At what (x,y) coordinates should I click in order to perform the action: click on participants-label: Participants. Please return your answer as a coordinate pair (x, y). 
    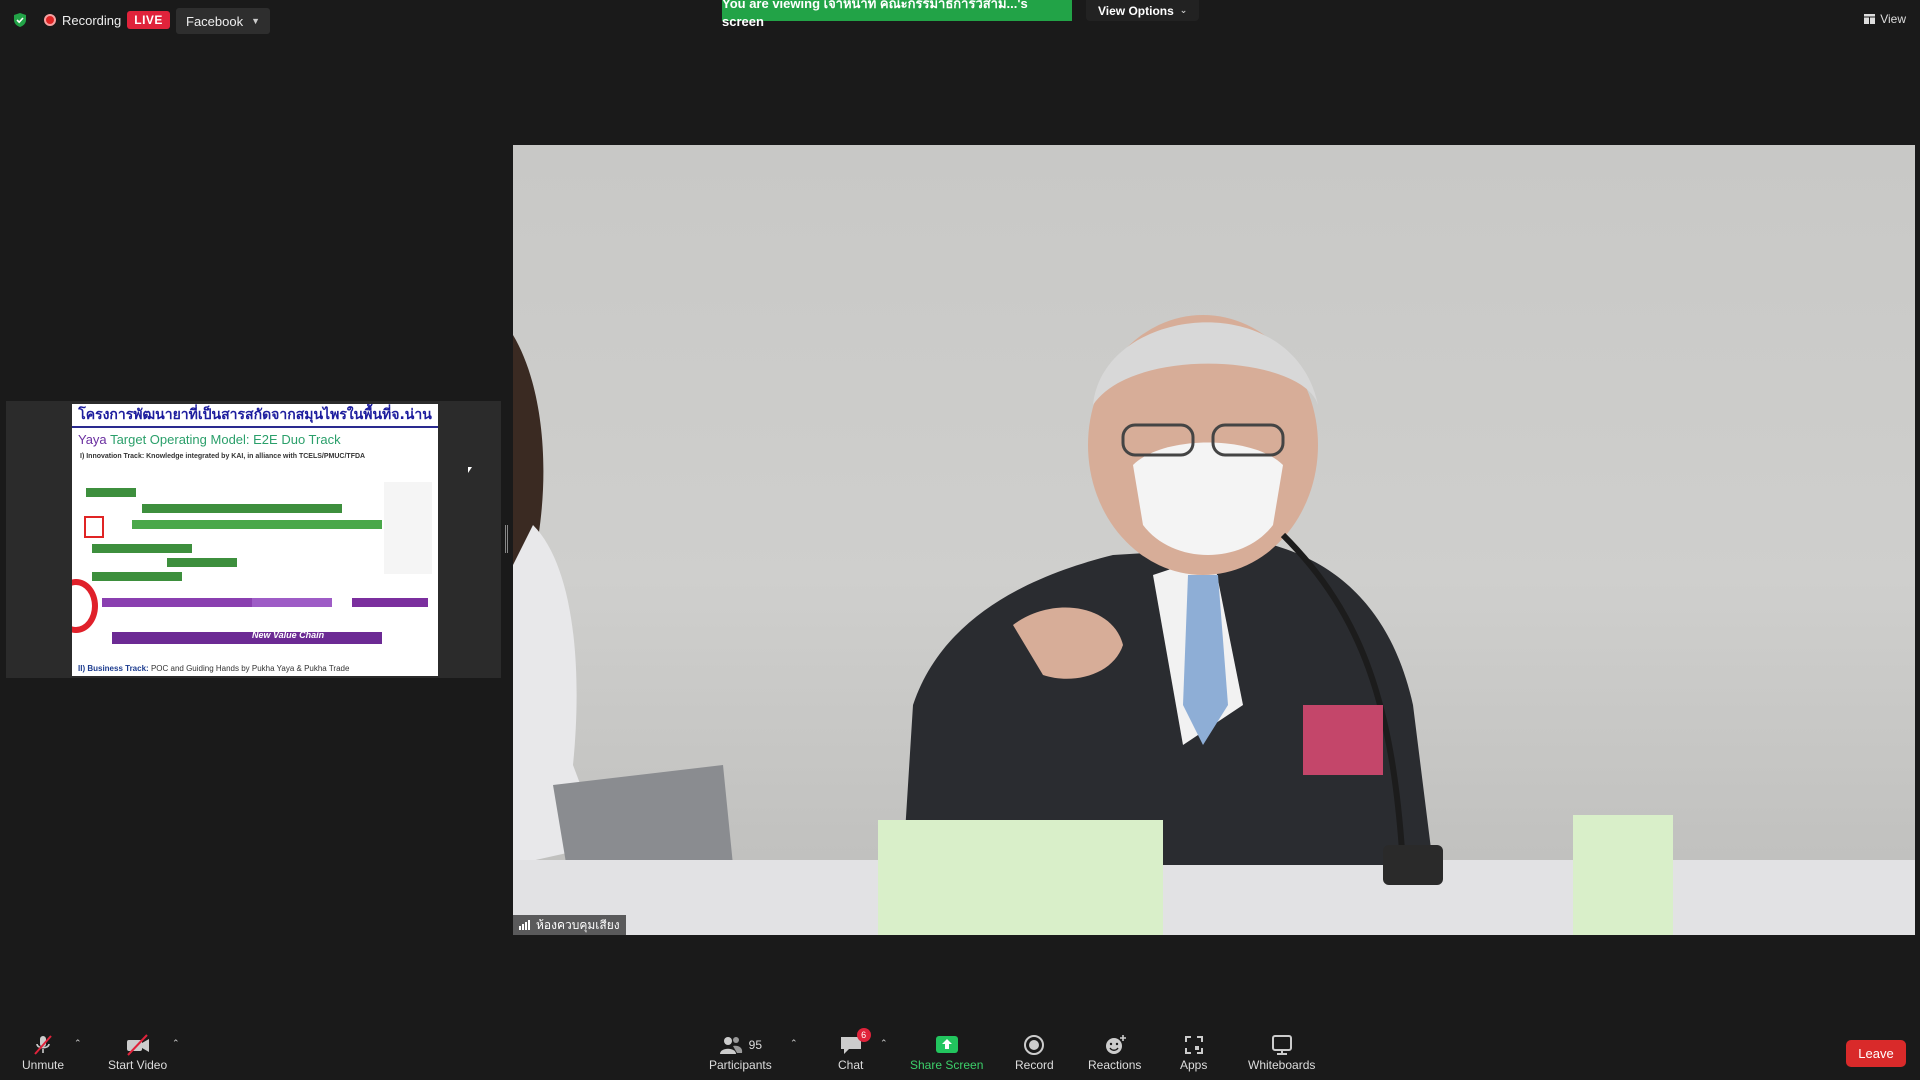
    Looking at the image, I should click on (740, 1065).